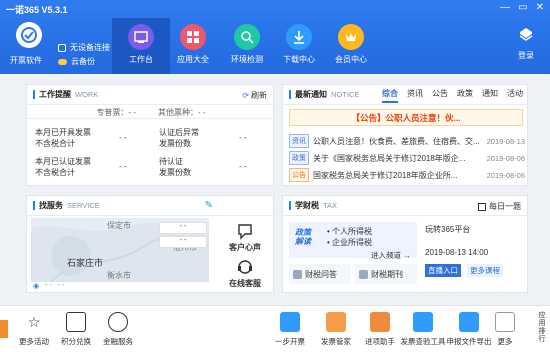  I want to click on tax-title: 学财税, so click(307, 205).